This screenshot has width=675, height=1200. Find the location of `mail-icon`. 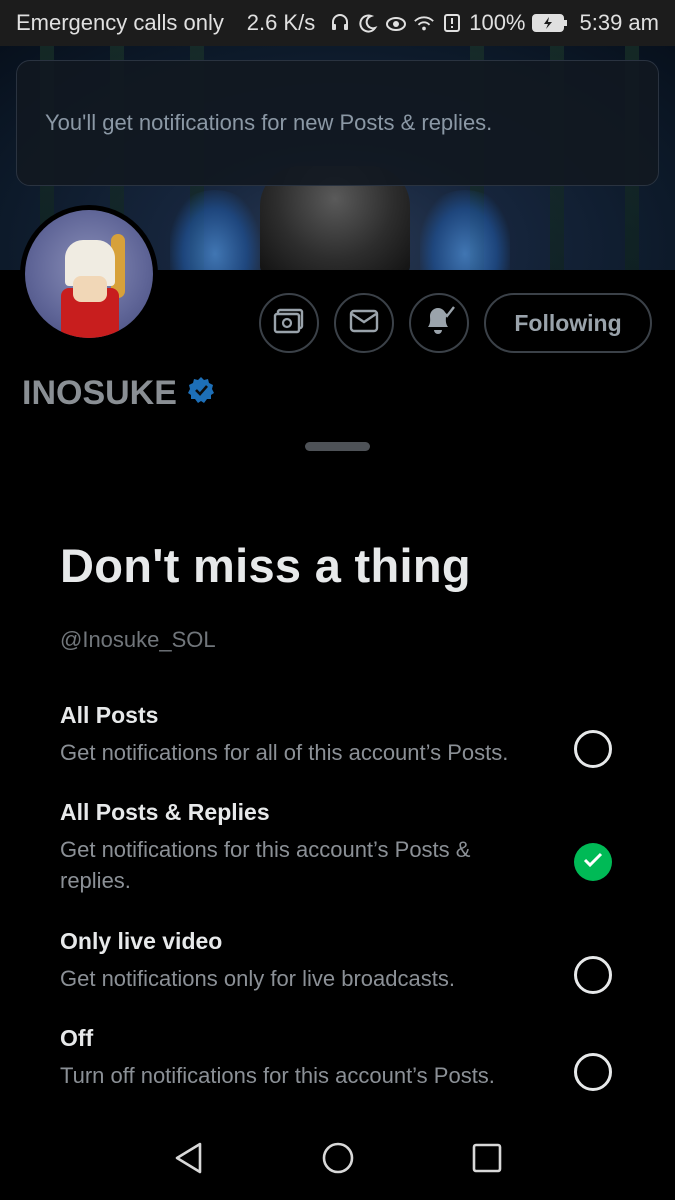

mail-icon is located at coordinates (364, 323).